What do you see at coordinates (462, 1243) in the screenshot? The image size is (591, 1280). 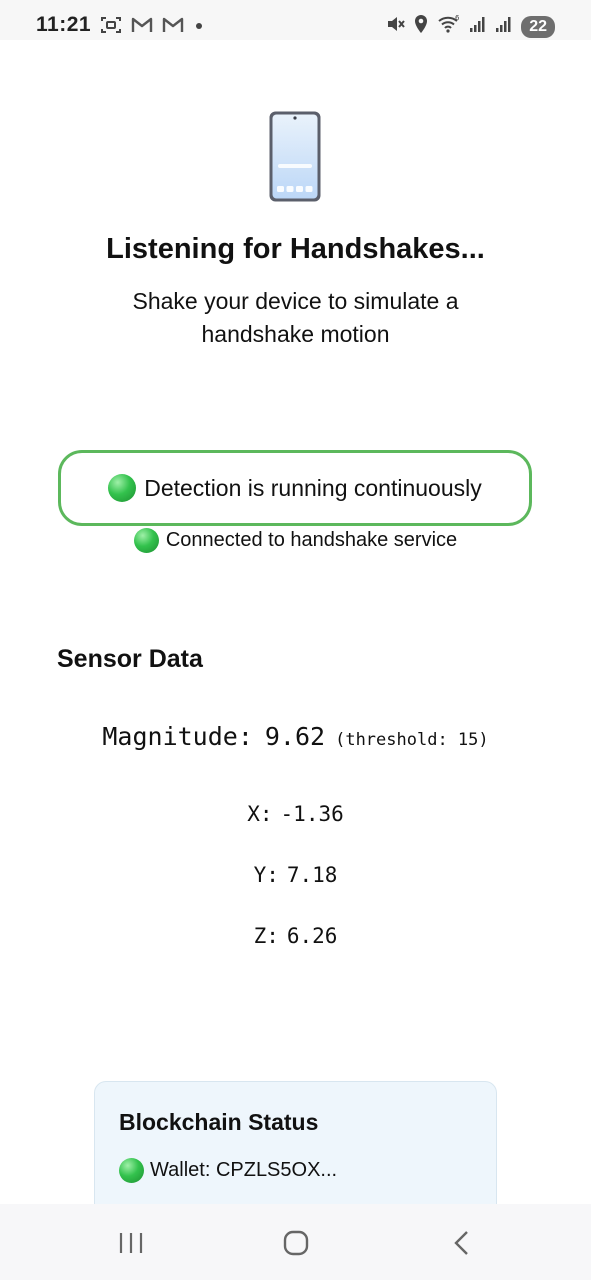 I see `back-icon` at bounding box center [462, 1243].